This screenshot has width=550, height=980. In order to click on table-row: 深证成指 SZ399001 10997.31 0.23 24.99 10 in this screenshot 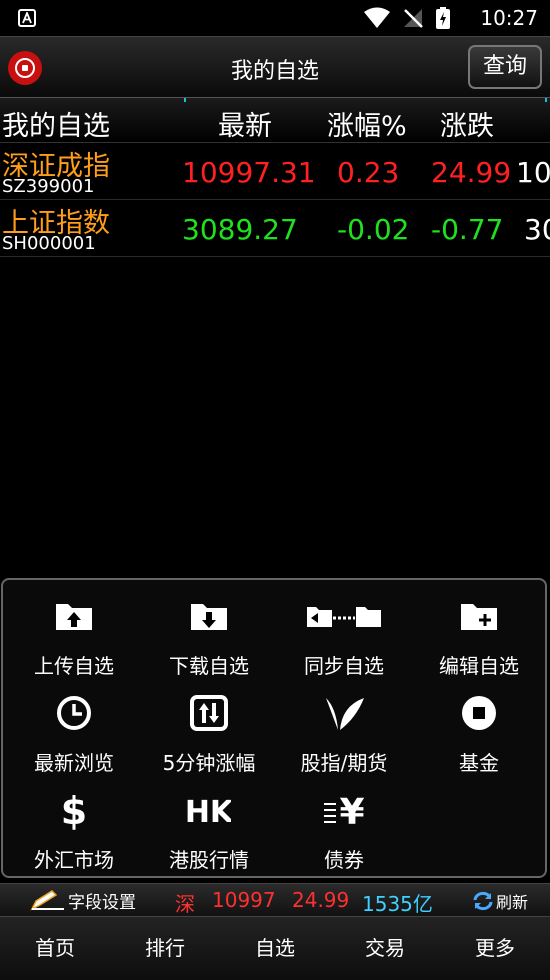, I will do `click(275, 171)`.